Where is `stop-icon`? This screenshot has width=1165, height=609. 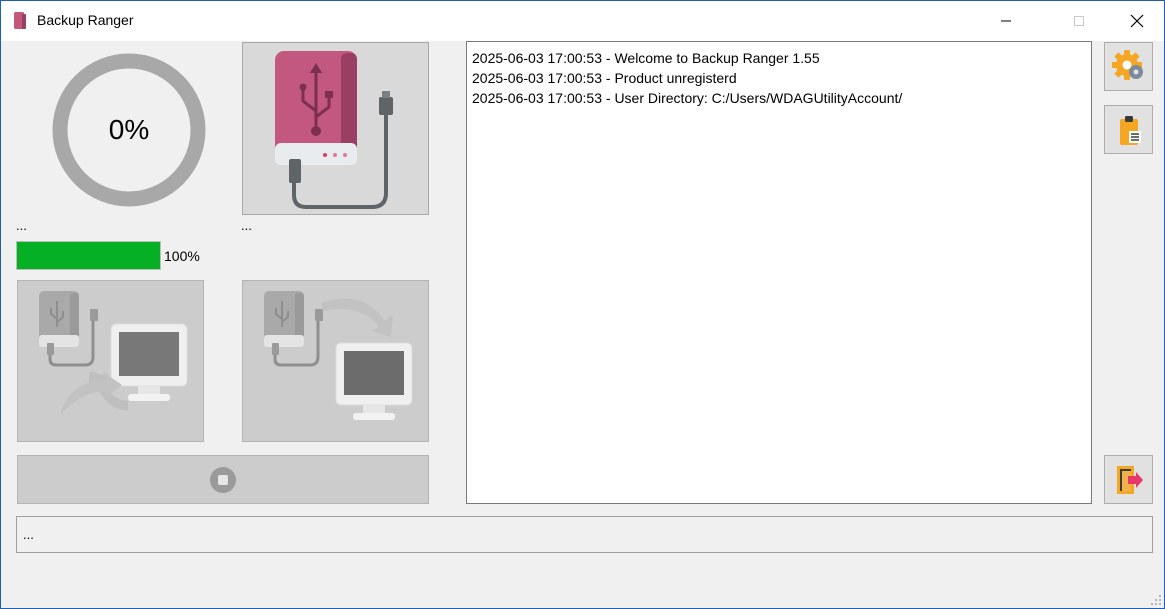
stop-icon is located at coordinates (223, 479).